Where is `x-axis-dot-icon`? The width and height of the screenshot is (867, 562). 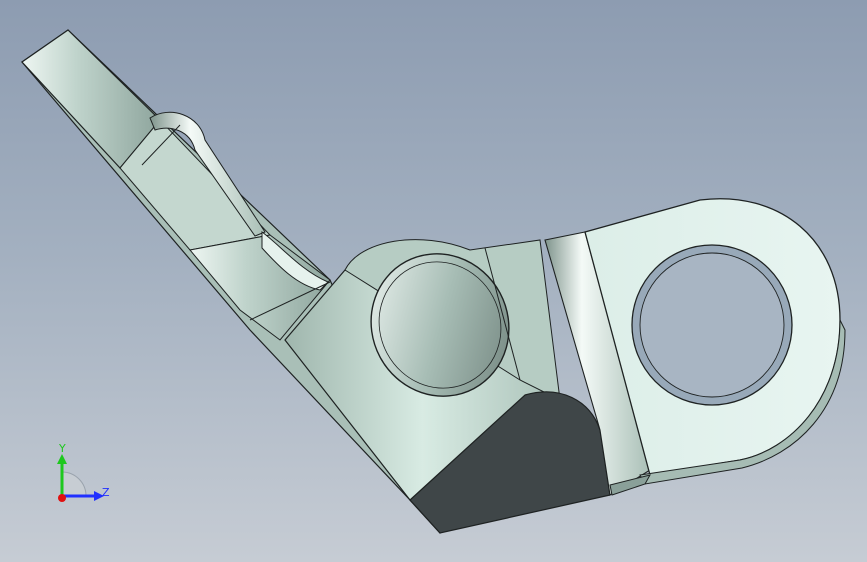
x-axis-dot-icon is located at coordinates (62, 498).